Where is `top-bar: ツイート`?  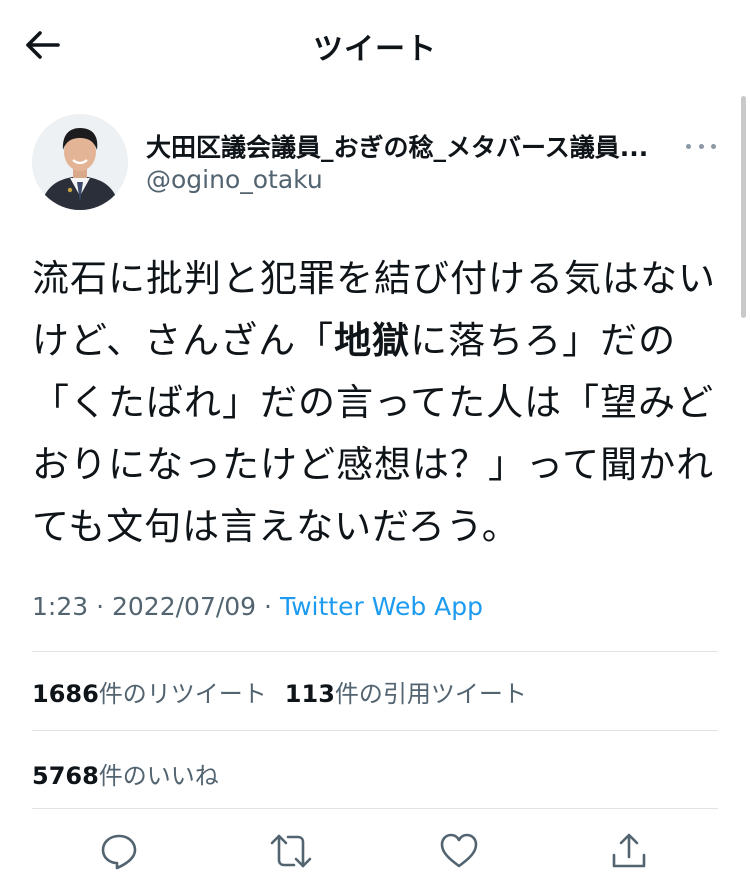
top-bar: ツイート is located at coordinates (375, 44).